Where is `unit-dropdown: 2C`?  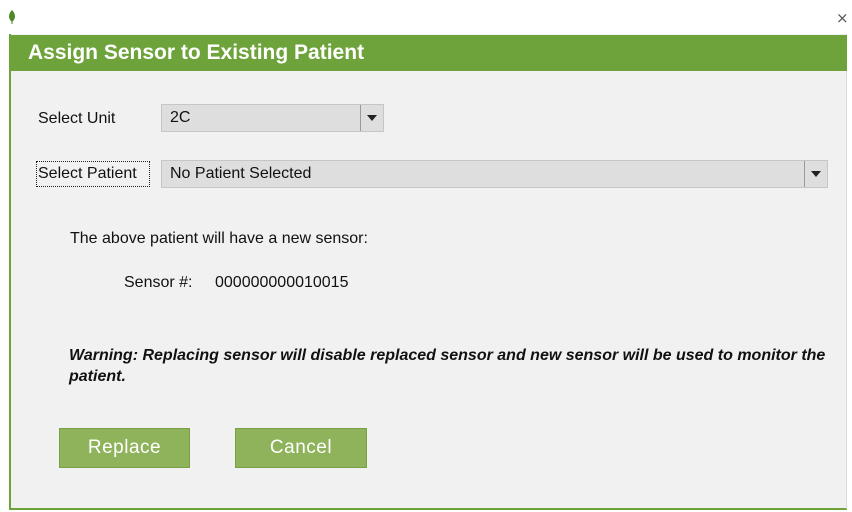
unit-dropdown: 2C is located at coordinates (272, 118).